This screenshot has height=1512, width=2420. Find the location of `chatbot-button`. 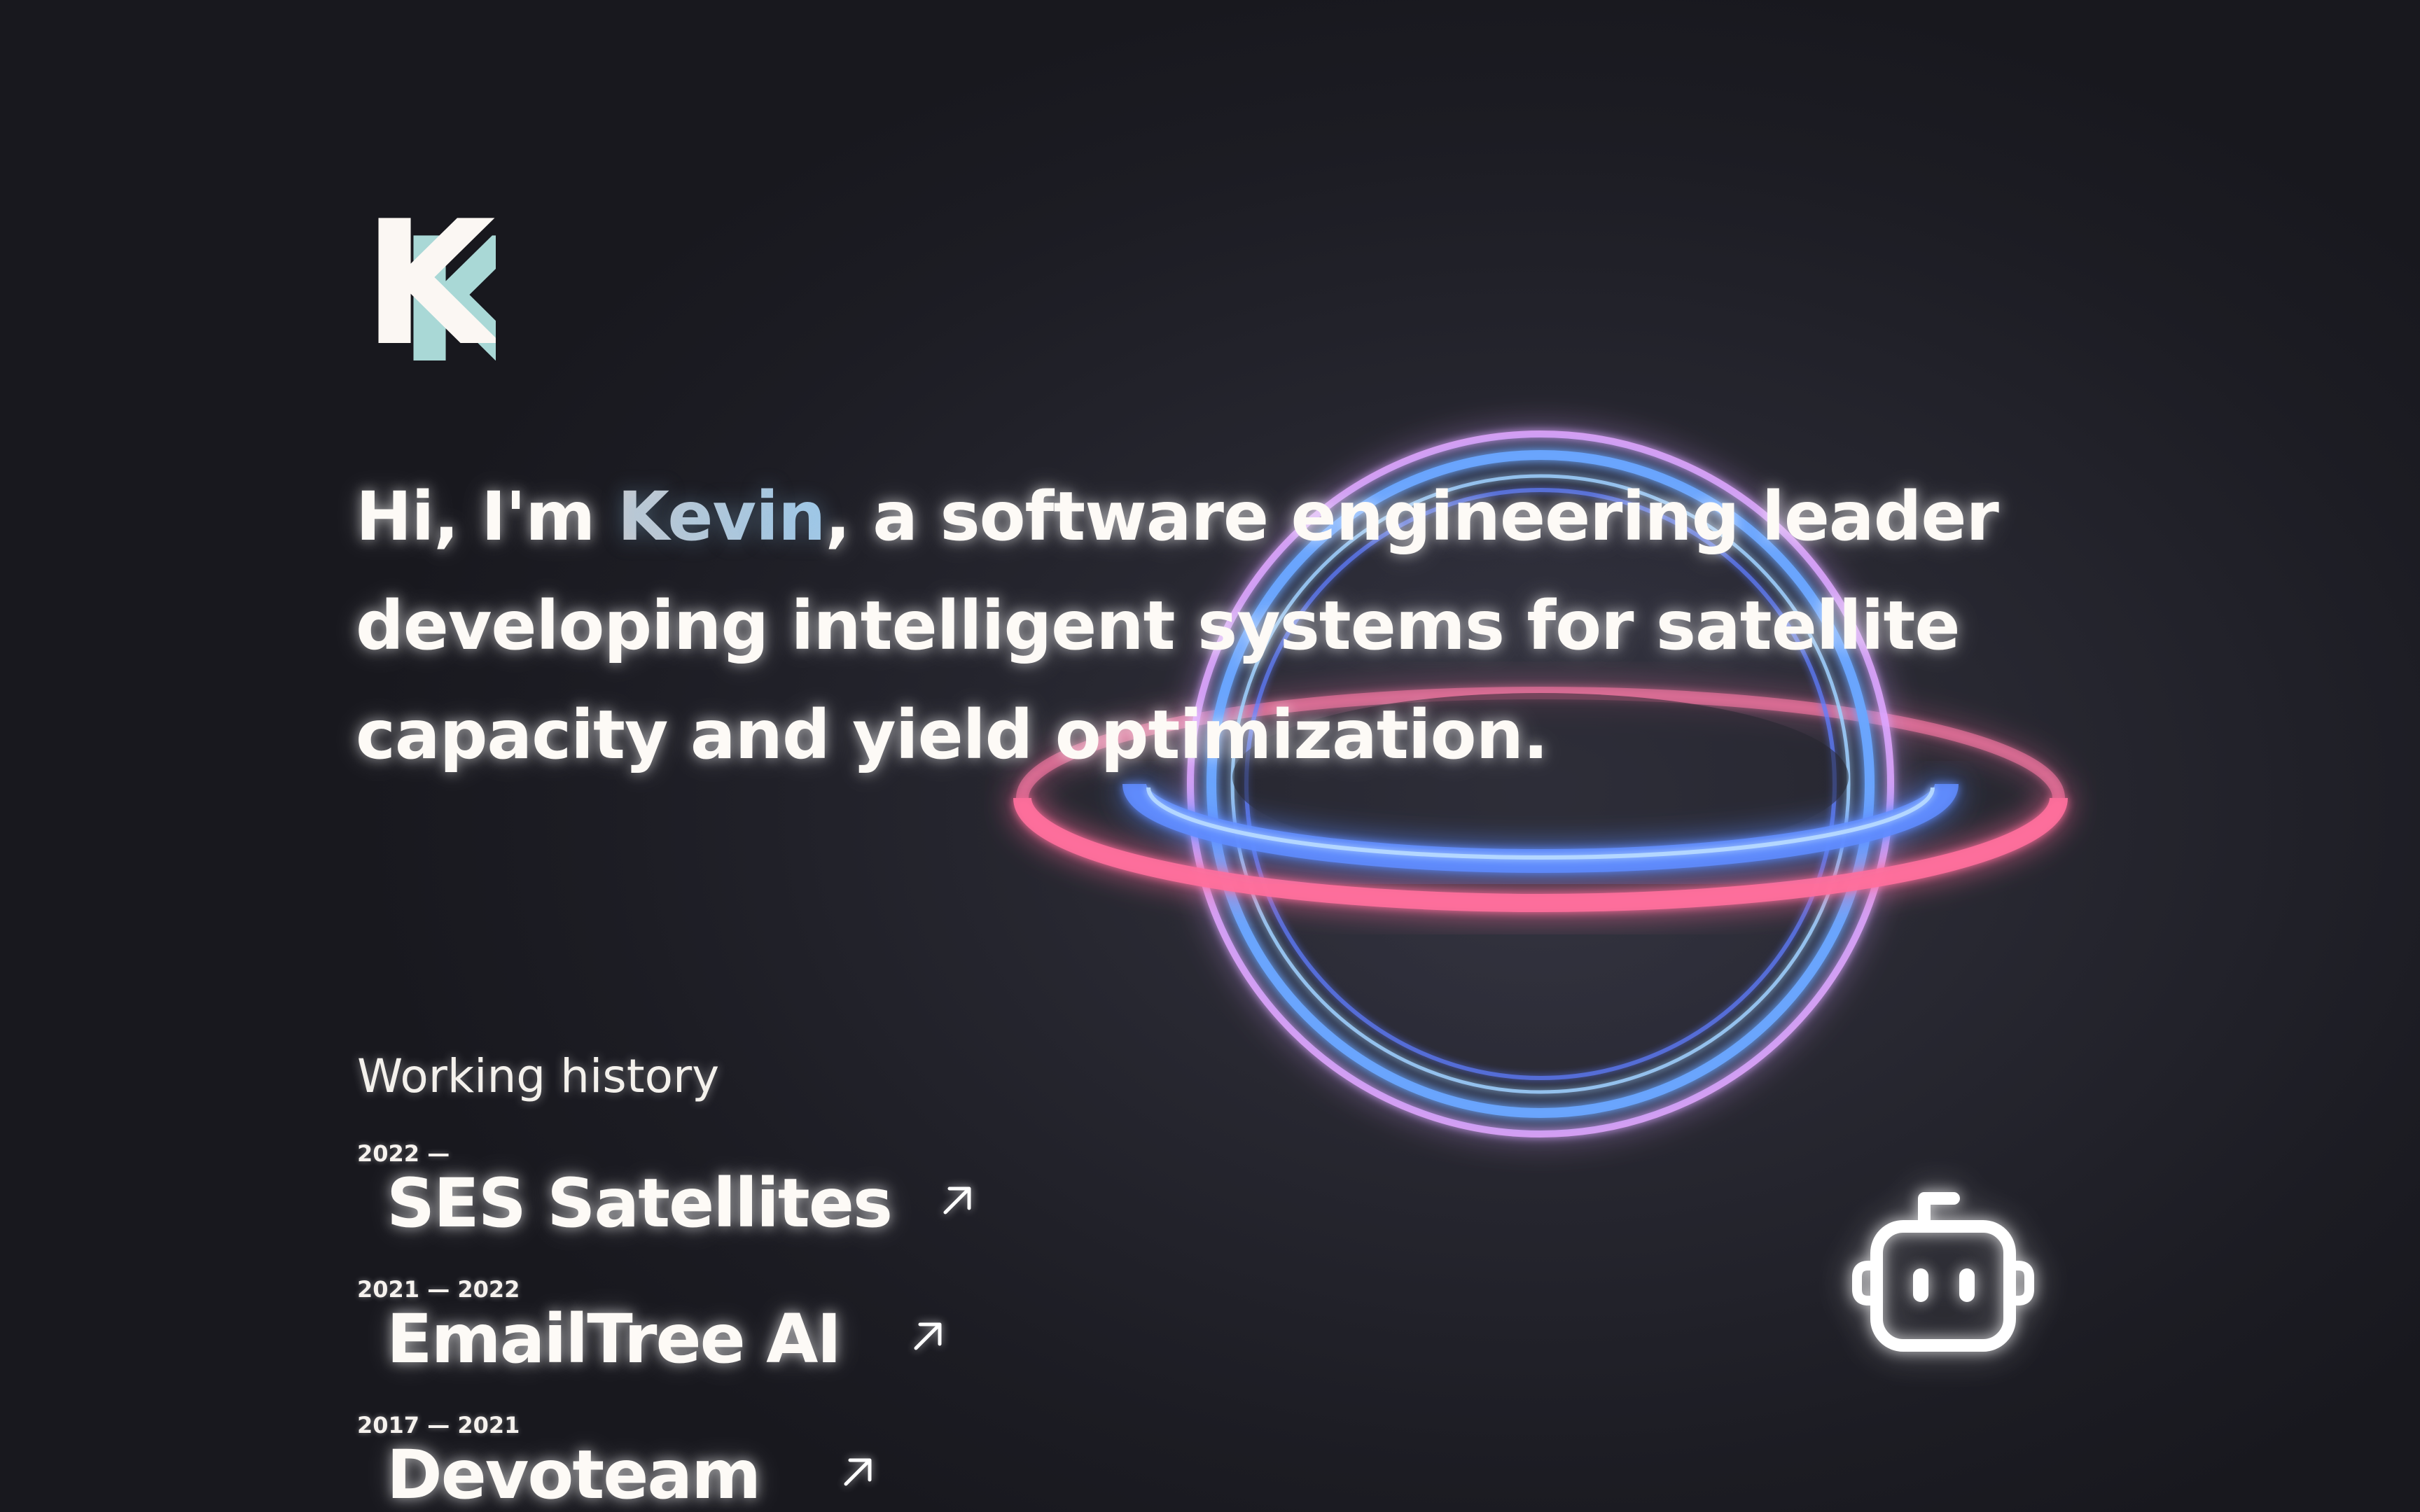

chatbot-button is located at coordinates (1944, 1270).